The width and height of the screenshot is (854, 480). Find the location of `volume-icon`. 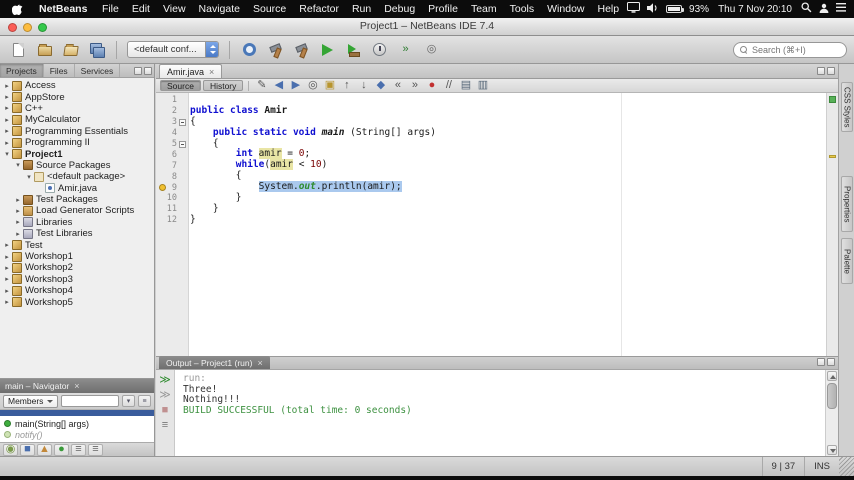

volume-icon is located at coordinates (653, 9).